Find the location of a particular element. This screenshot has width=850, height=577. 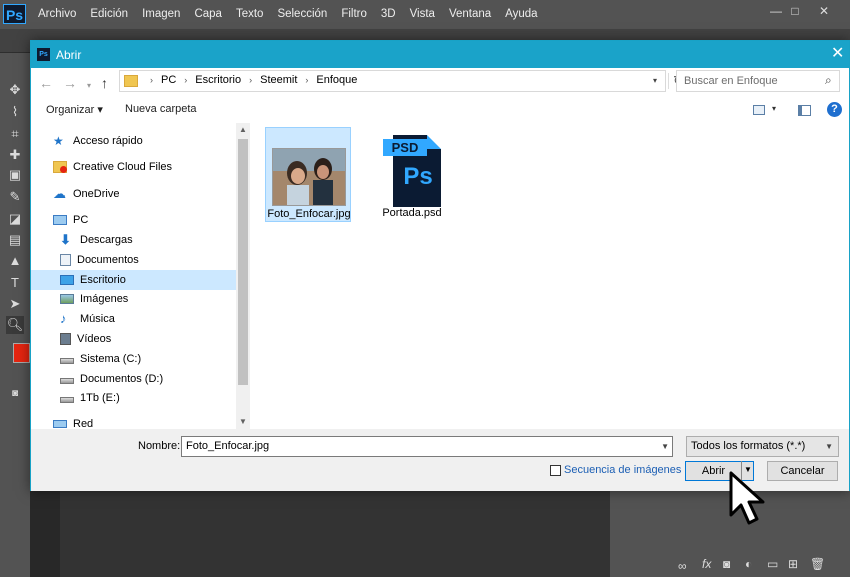

scroll-up-icon: ▲ is located at coordinates (243, 129).